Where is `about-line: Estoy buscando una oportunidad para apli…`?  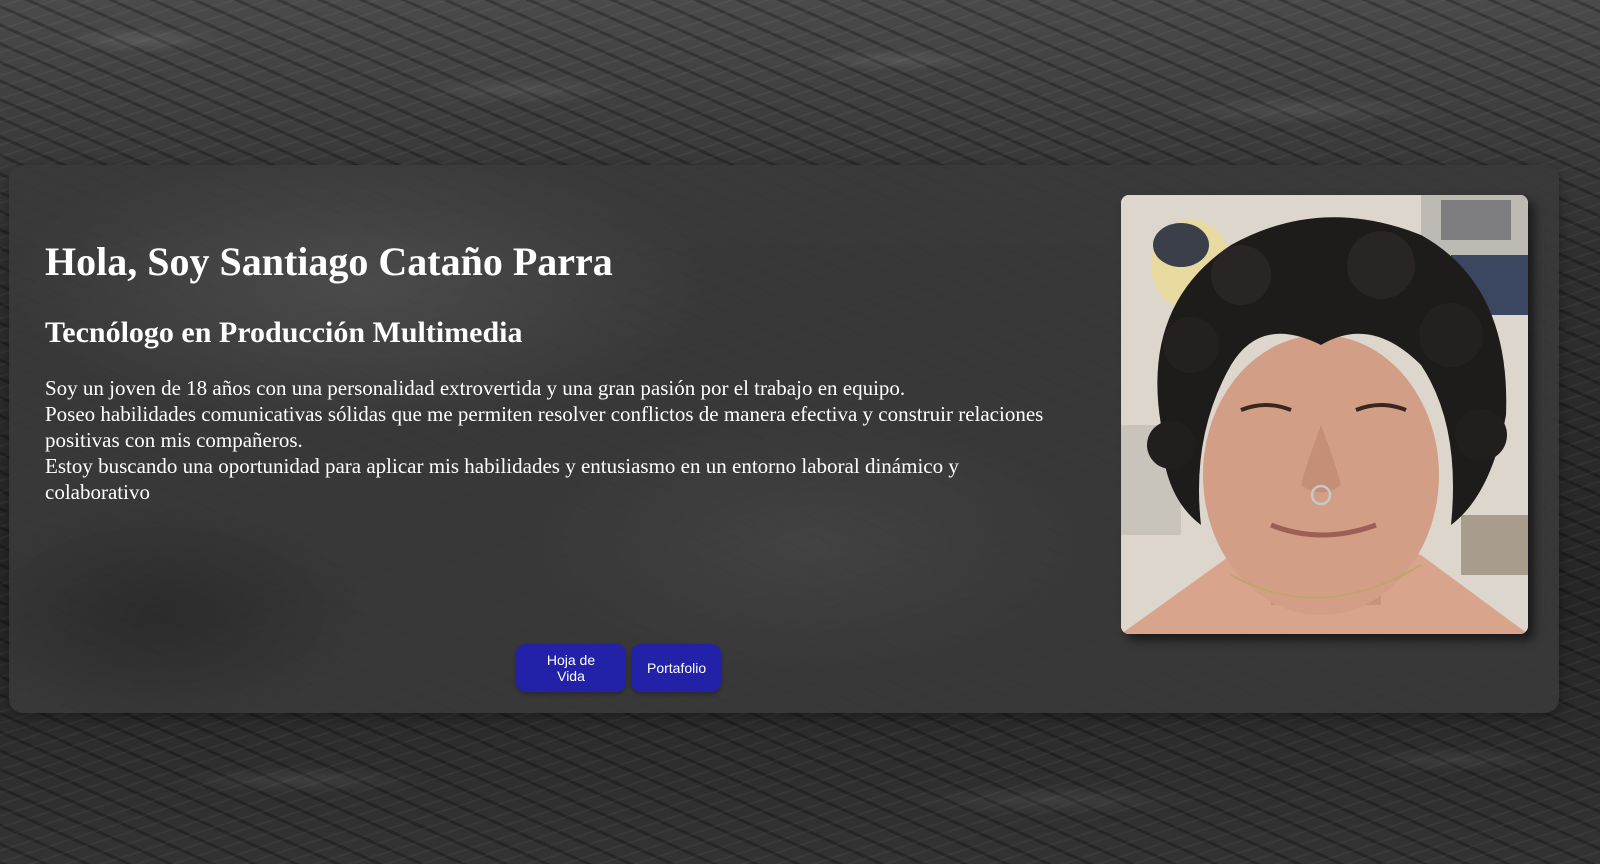 about-line: Estoy buscando una oportunidad para apli… is located at coordinates (502, 479).